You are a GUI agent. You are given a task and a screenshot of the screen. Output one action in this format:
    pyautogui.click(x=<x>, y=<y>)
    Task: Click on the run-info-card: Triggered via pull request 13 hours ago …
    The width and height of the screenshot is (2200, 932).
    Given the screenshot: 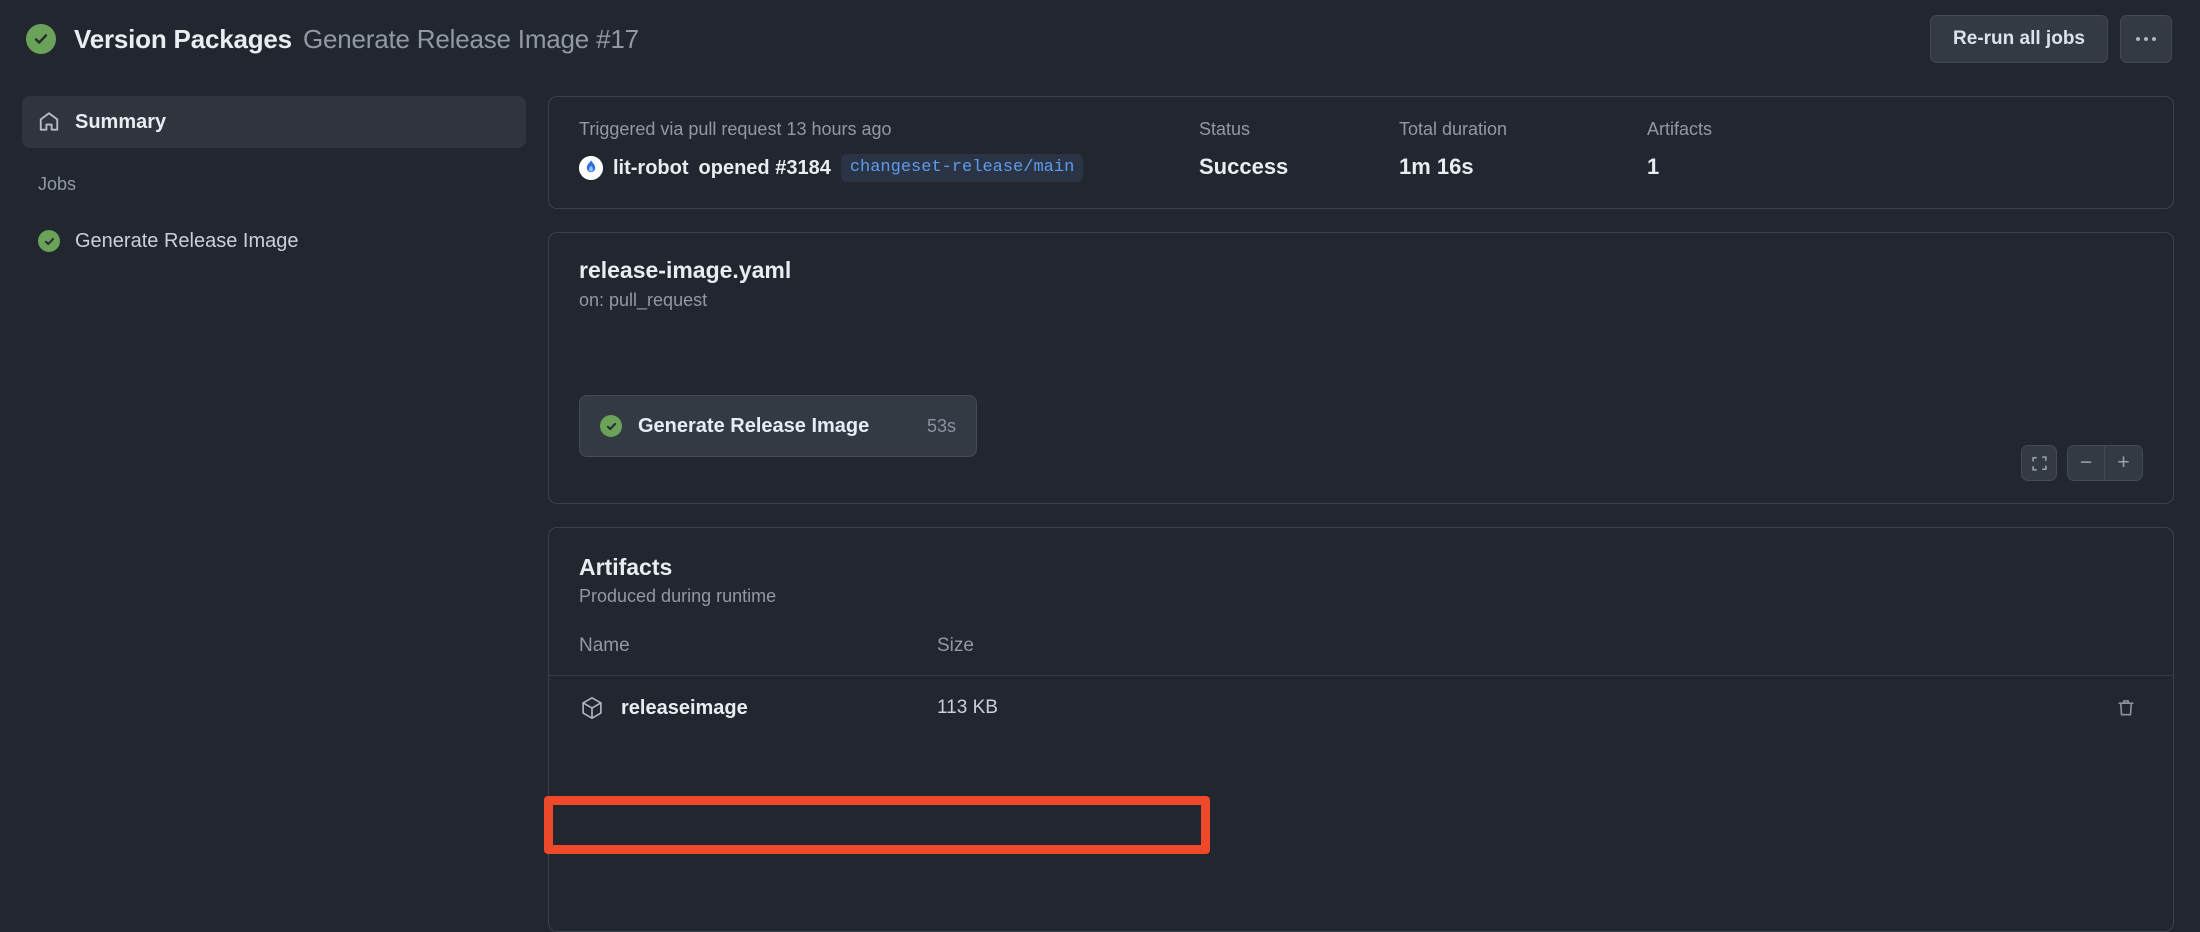 What is the action you would take?
    pyautogui.click(x=1361, y=152)
    